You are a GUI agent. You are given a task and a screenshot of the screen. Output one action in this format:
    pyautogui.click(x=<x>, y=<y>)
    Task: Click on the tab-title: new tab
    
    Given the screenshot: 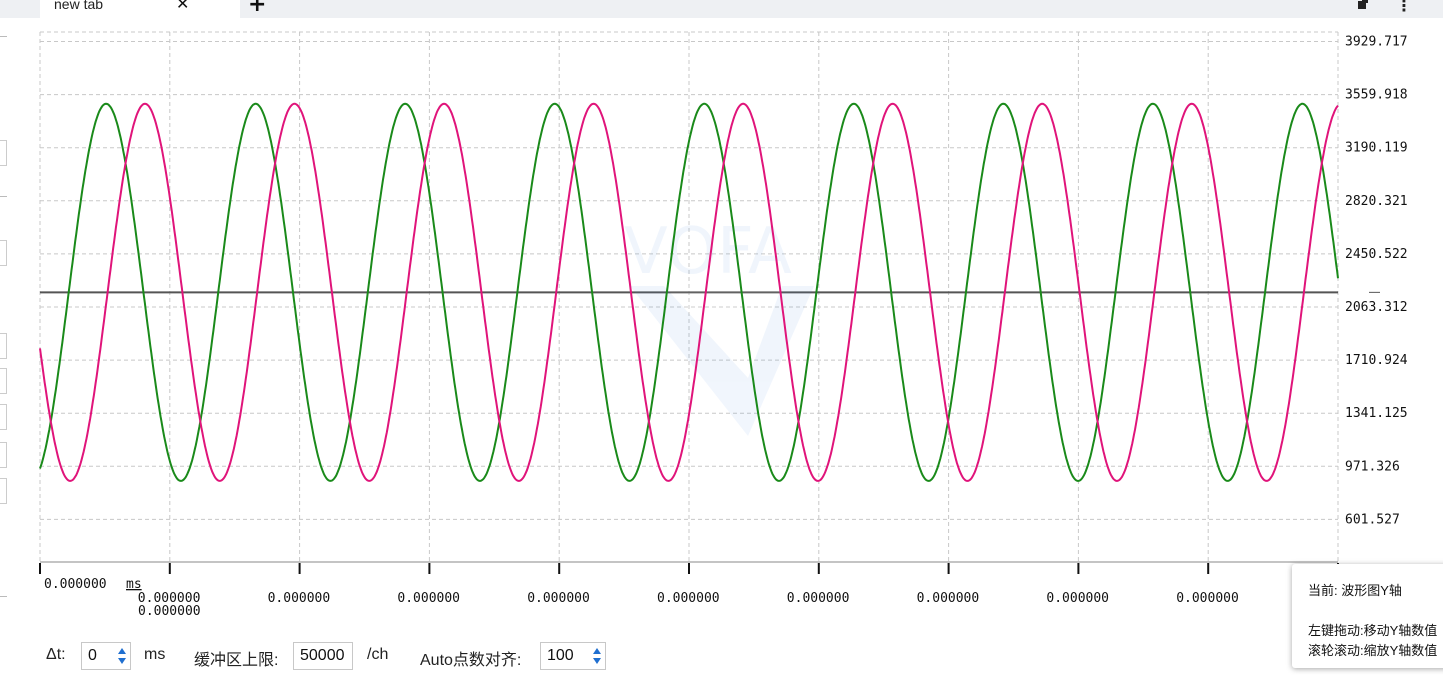 What is the action you would take?
    pyautogui.click(x=79, y=6)
    